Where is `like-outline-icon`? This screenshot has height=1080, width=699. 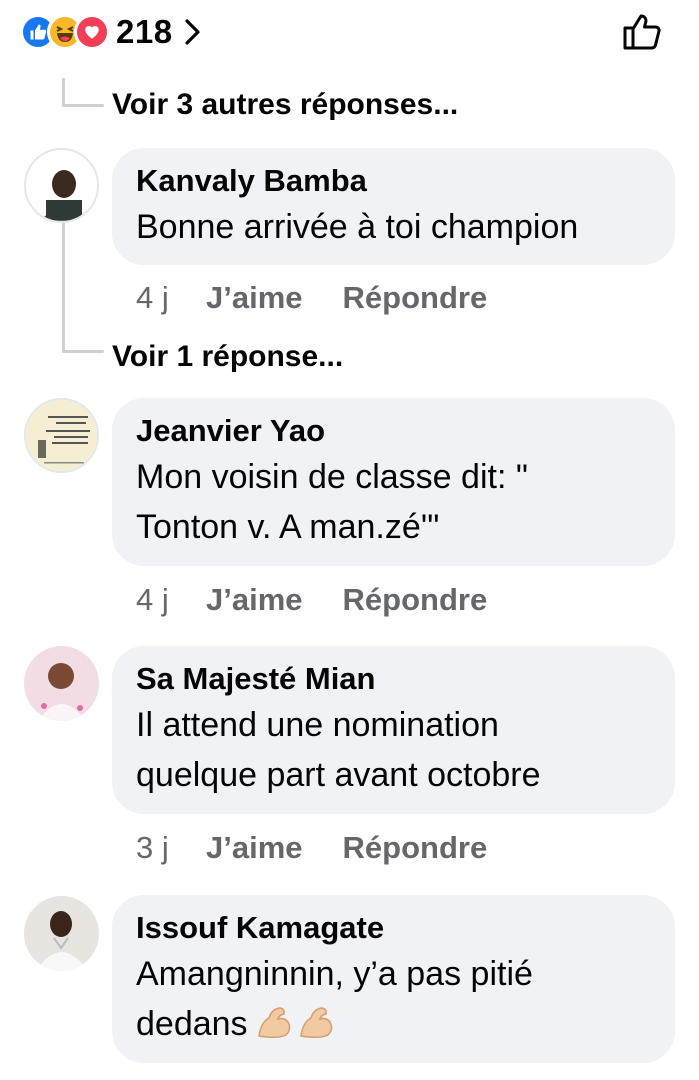
like-outline-icon is located at coordinates (642, 31).